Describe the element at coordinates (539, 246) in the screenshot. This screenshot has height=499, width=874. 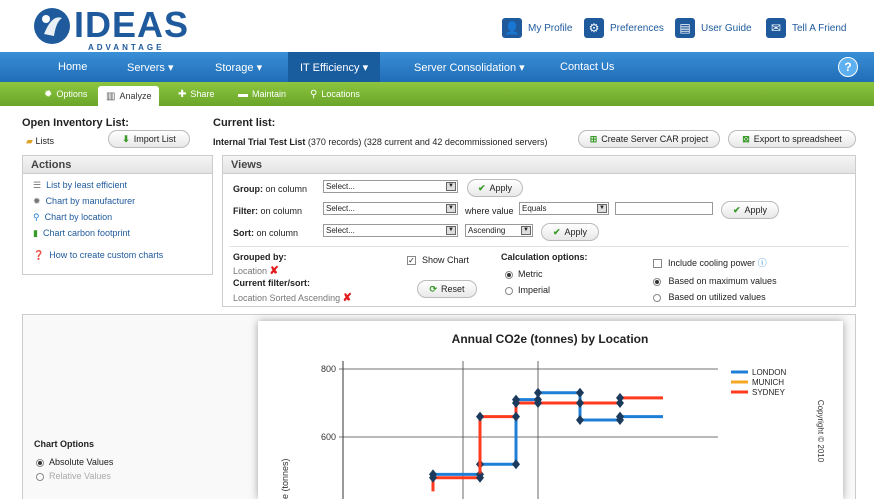
I see `divider` at that location.